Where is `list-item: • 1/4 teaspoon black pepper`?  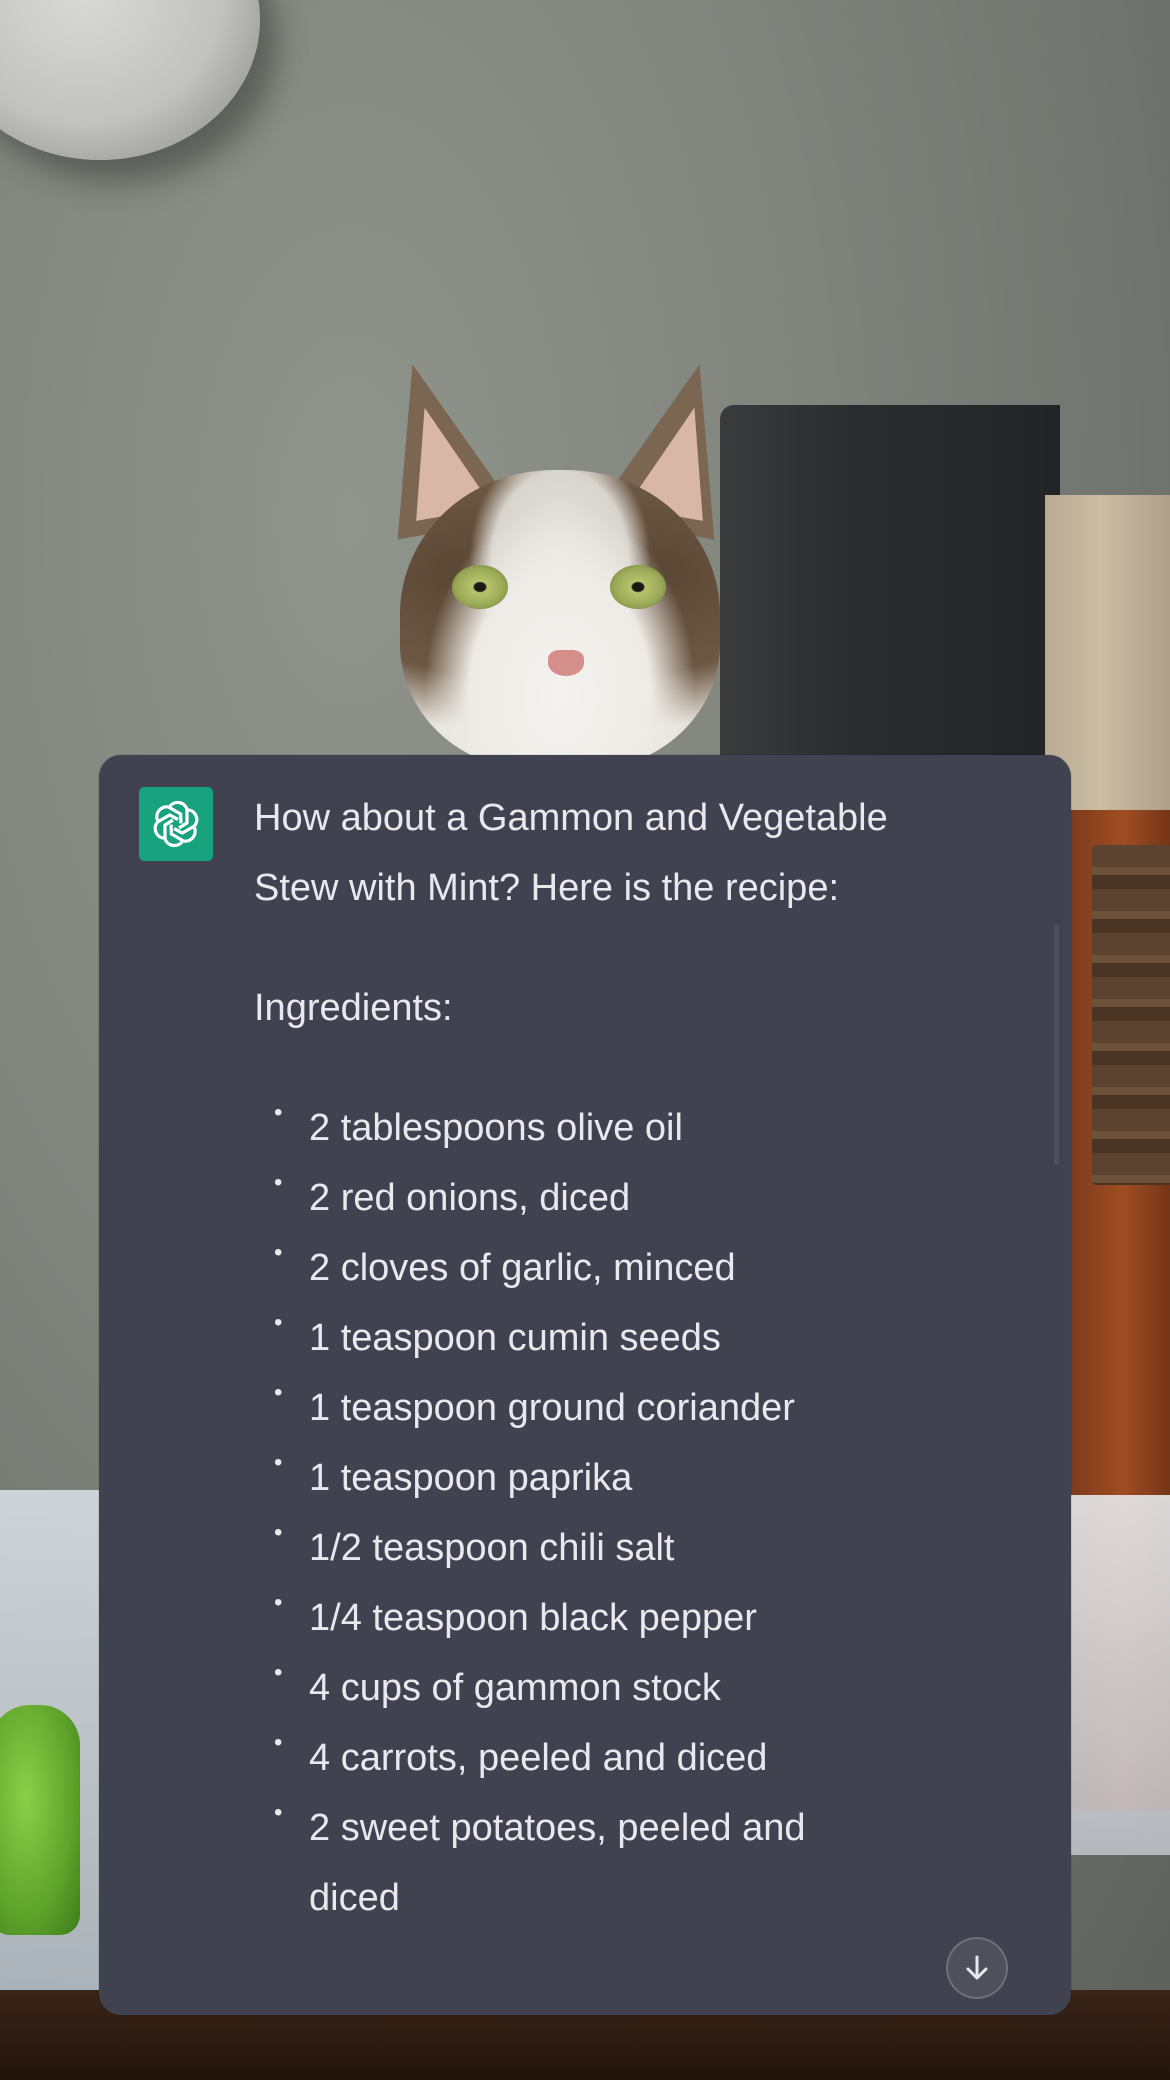
list-item: • 1/4 teaspoon black pepper is located at coordinates (515, 1614).